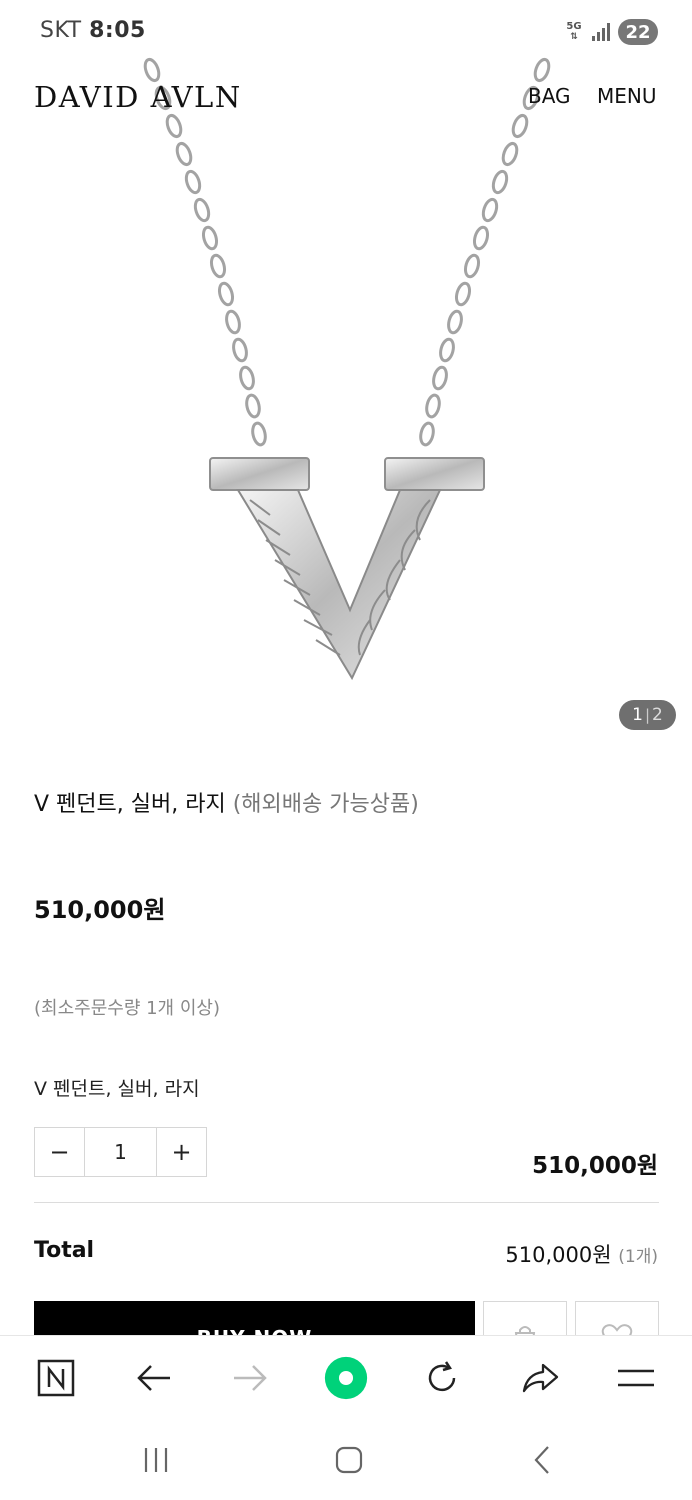 This screenshot has width=692, height=1500. I want to click on status-carrier: SKT 8:05, so click(93, 30).